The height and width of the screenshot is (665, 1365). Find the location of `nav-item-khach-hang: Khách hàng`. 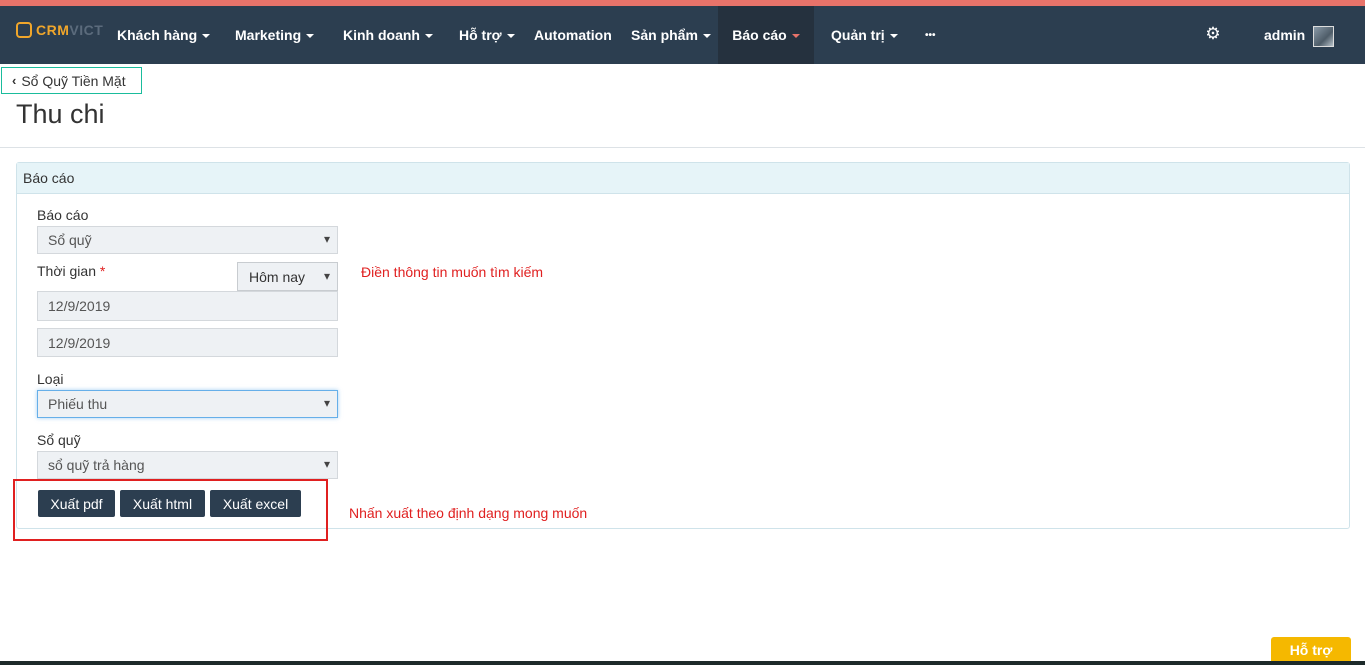

nav-item-khach-hang: Khách hàng is located at coordinates (164, 35).